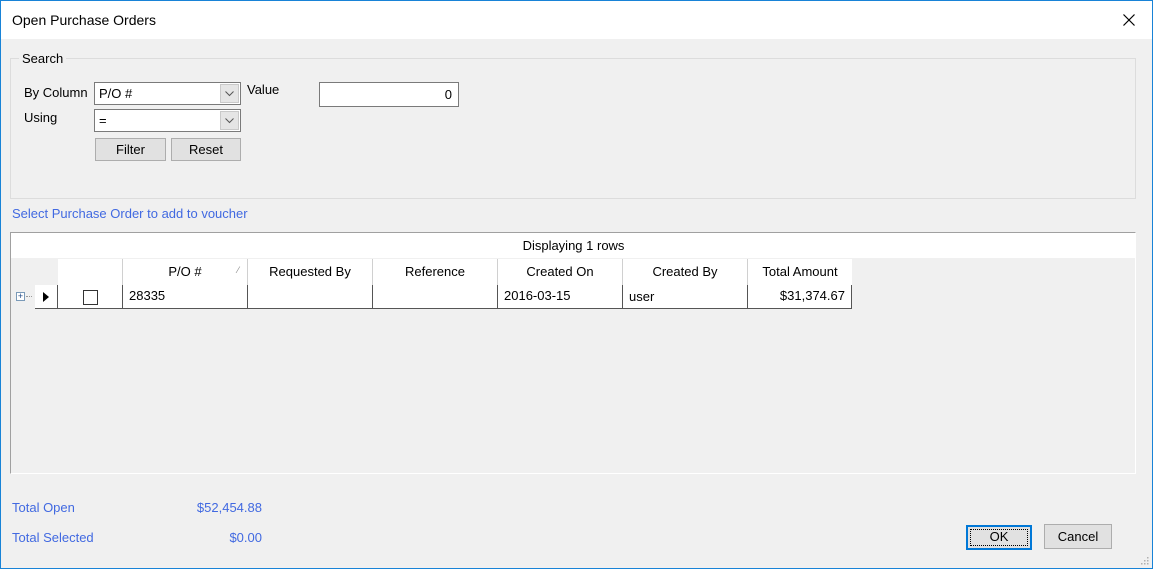 The width and height of the screenshot is (1153, 569). What do you see at coordinates (576, 20) in the screenshot?
I see `title-bar: Open Purchase Orders` at bounding box center [576, 20].